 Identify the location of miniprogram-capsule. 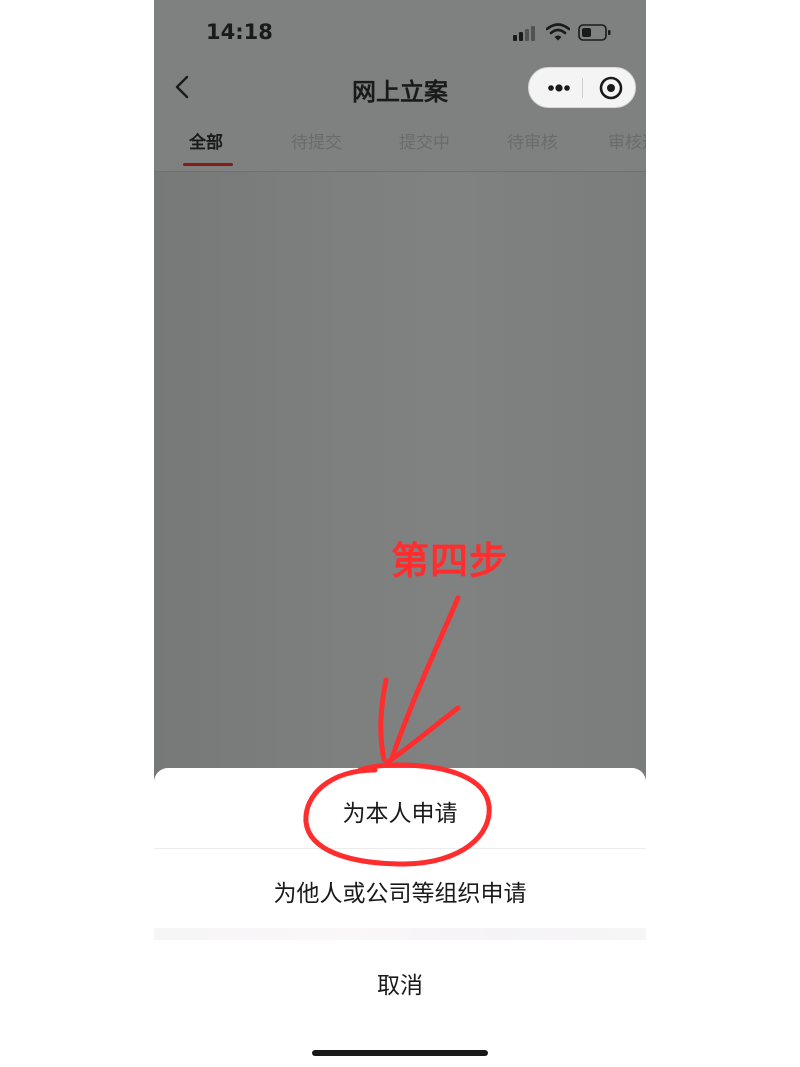
(582, 87).